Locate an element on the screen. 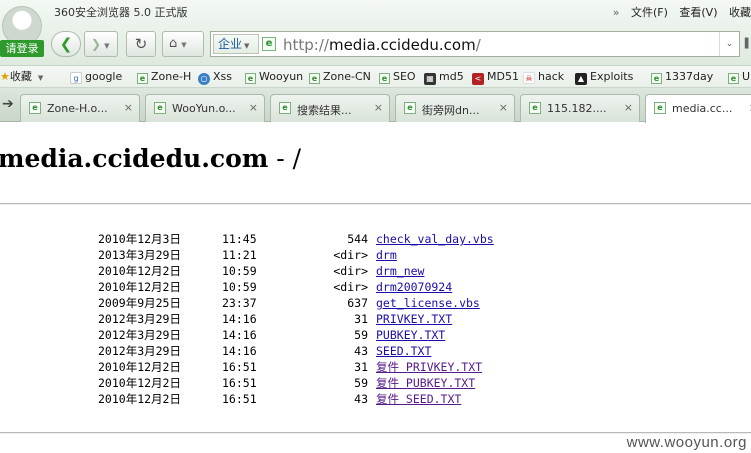 This screenshot has height=453, width=751. listing-row: 2010年12月2日 16:51 43 复件 SEED.TXT is located at coordinates (375, 399).